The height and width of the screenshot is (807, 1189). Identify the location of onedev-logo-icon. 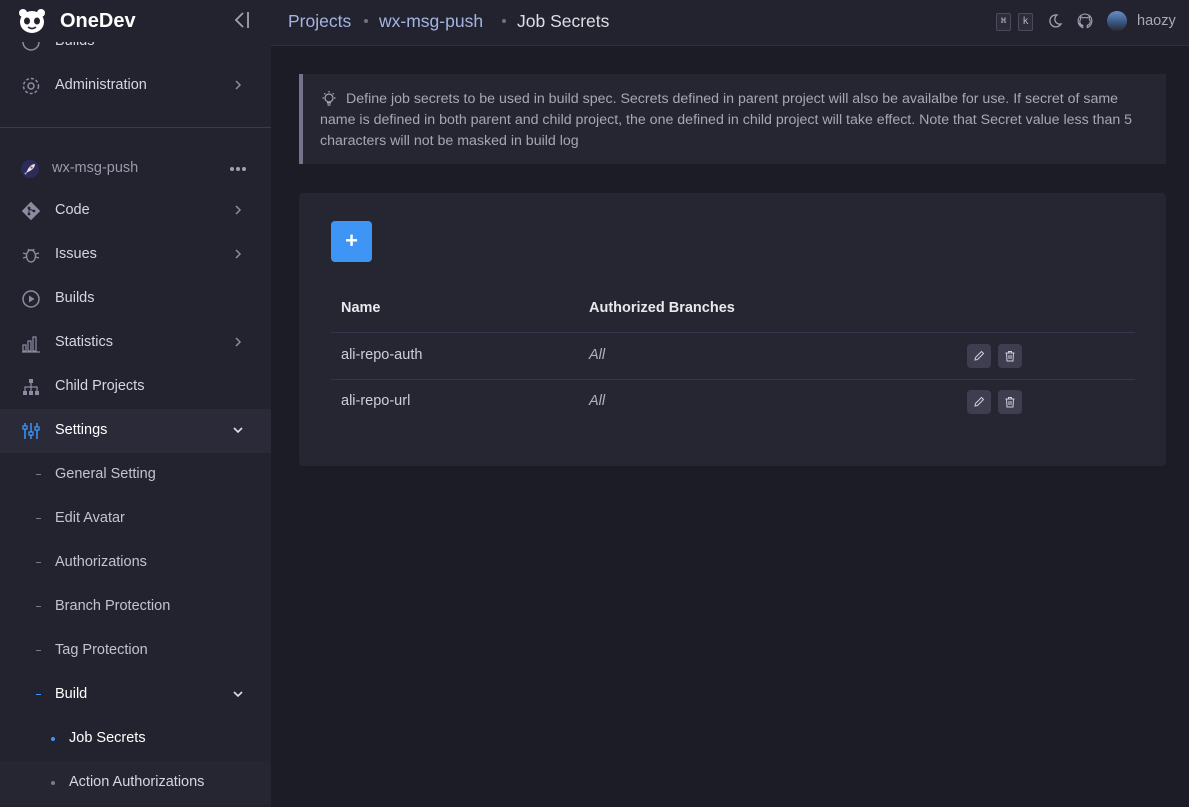
(32, 21).